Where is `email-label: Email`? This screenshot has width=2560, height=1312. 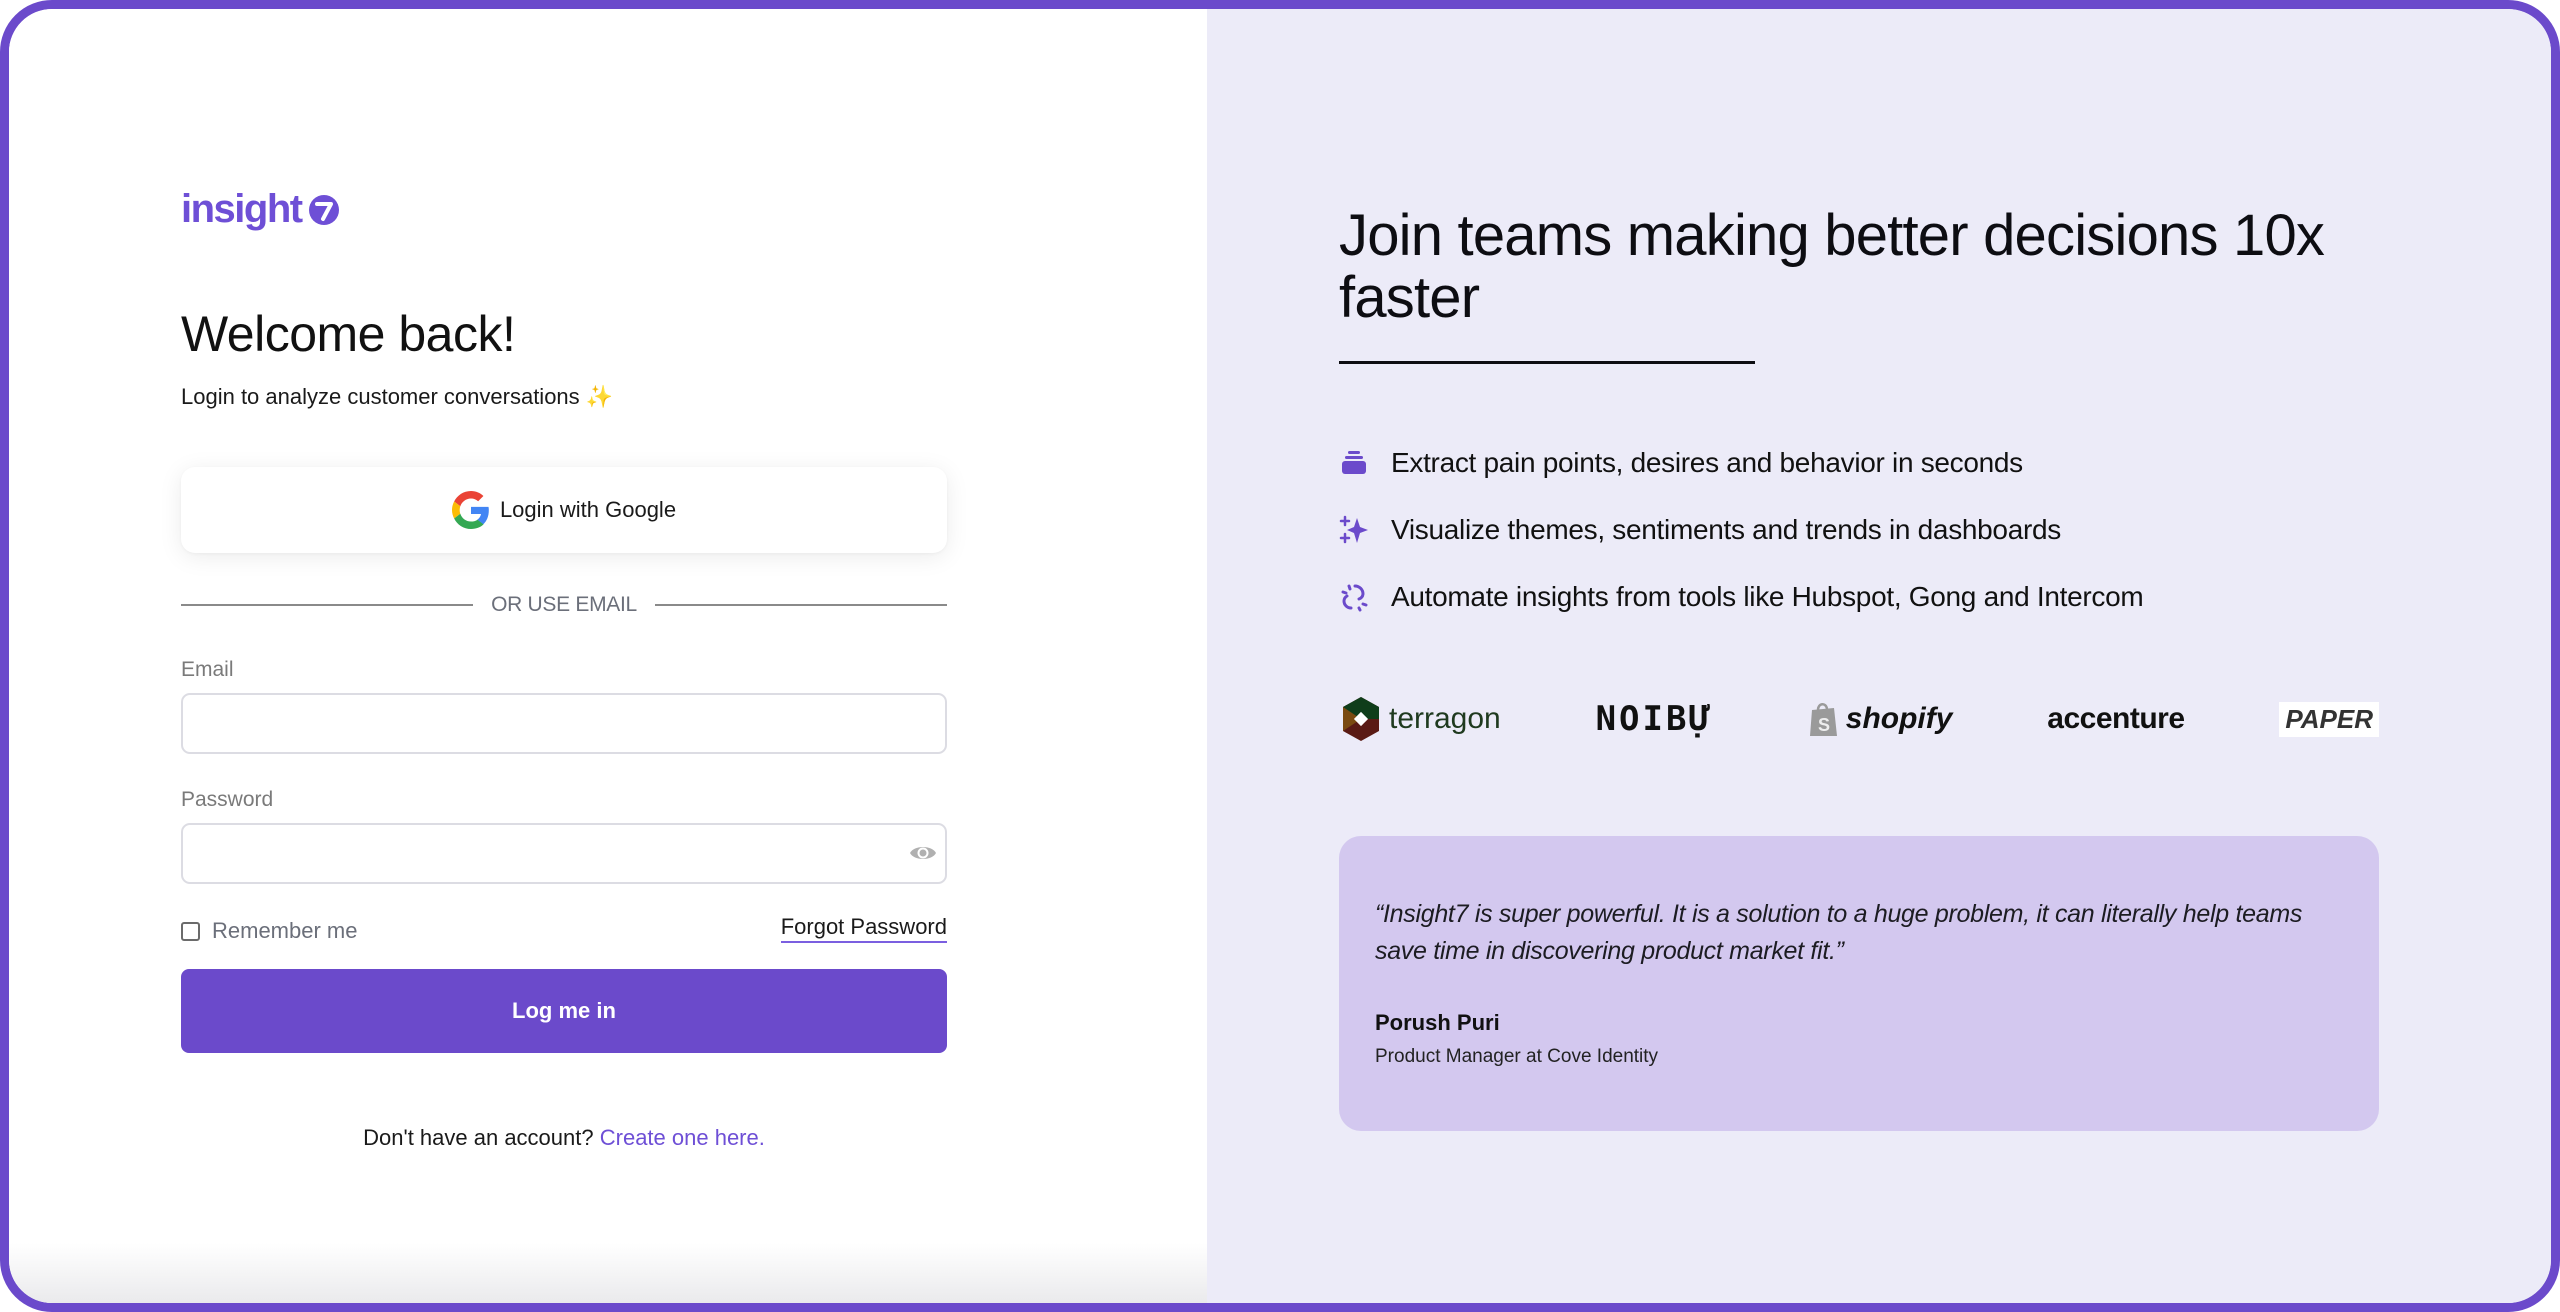
email-label: Email is located at coordinates (207, 669).